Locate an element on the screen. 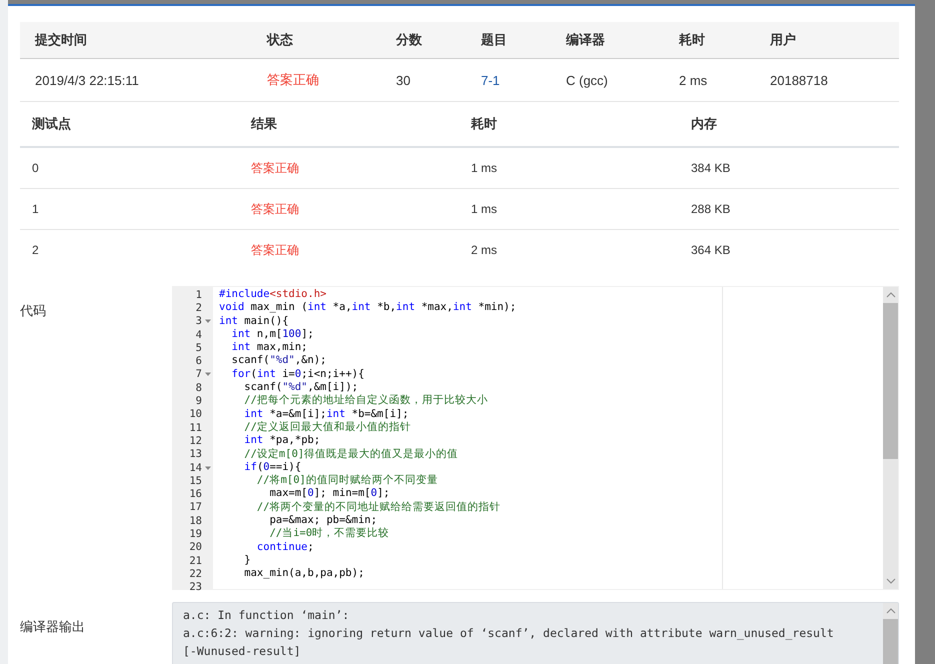 The width and height of the screenshot is (935, 664). column-header: 用户 is located at coordinates (783, 40).